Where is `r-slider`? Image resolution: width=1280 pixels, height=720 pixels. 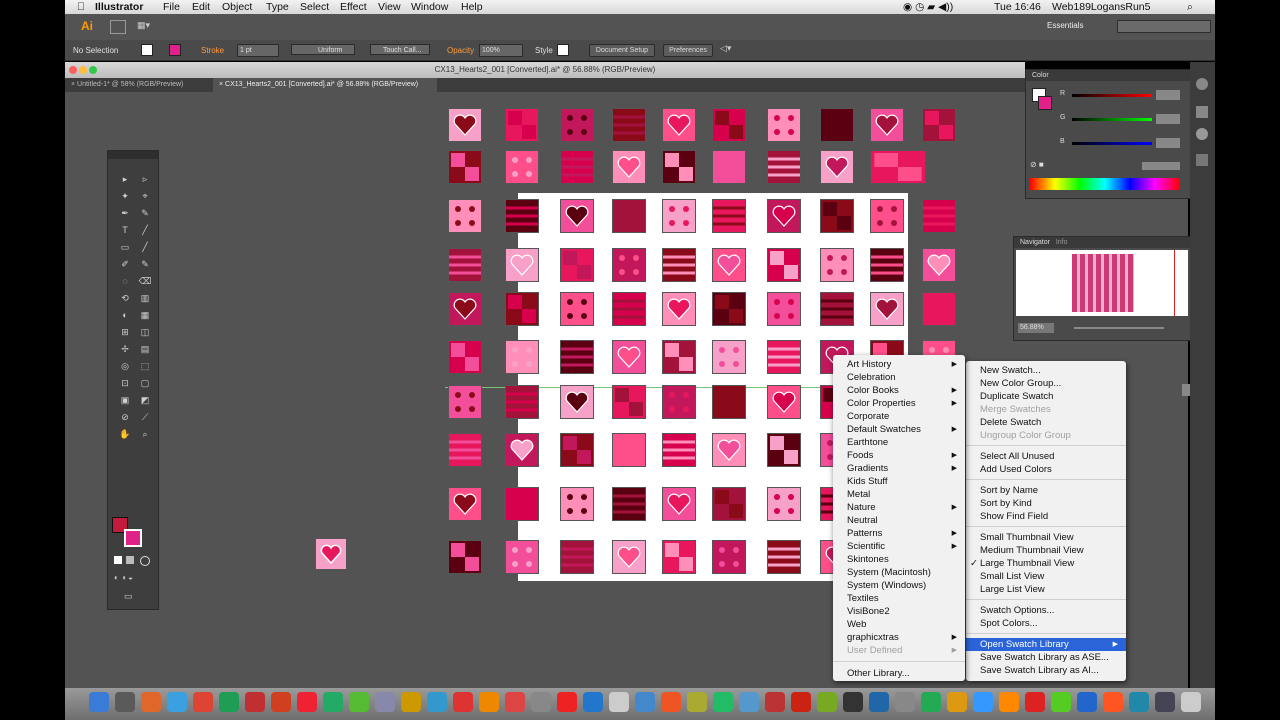
r-slider is located at coordinates (1112, 95).